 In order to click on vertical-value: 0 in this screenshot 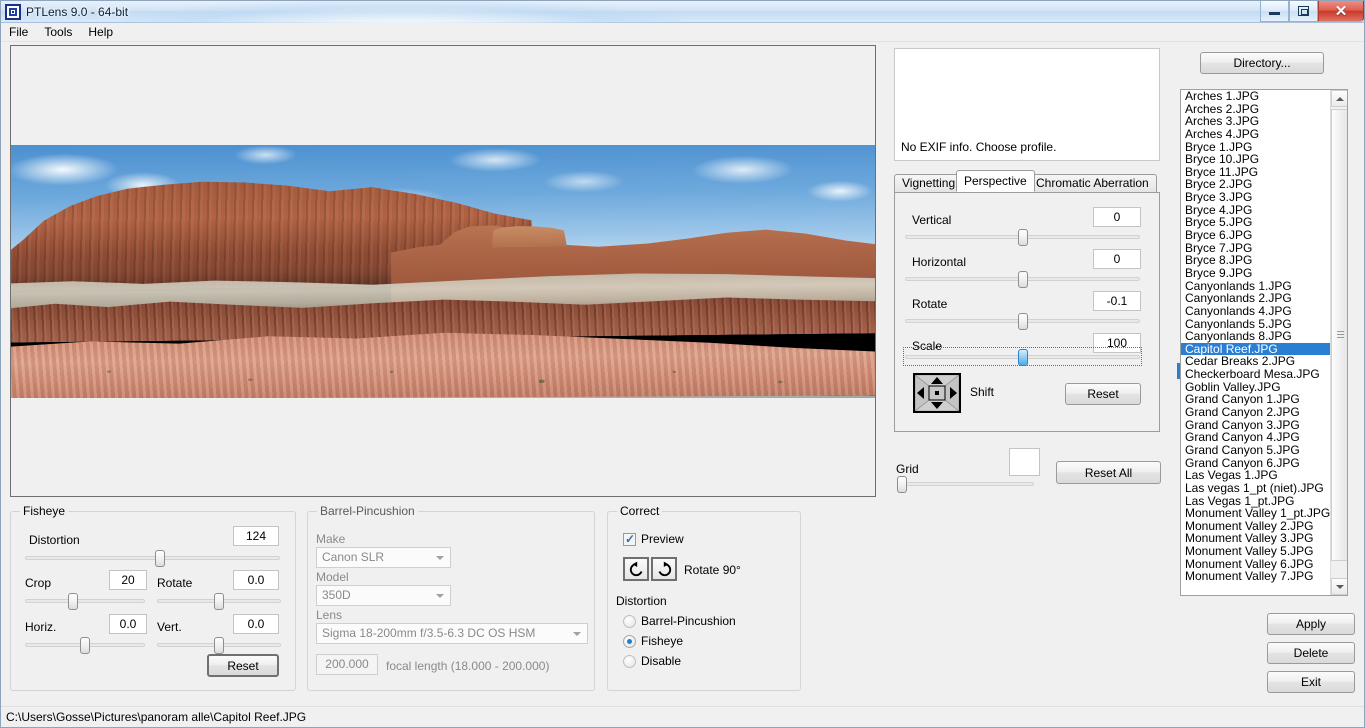, I will do `click(1117, 217)`.